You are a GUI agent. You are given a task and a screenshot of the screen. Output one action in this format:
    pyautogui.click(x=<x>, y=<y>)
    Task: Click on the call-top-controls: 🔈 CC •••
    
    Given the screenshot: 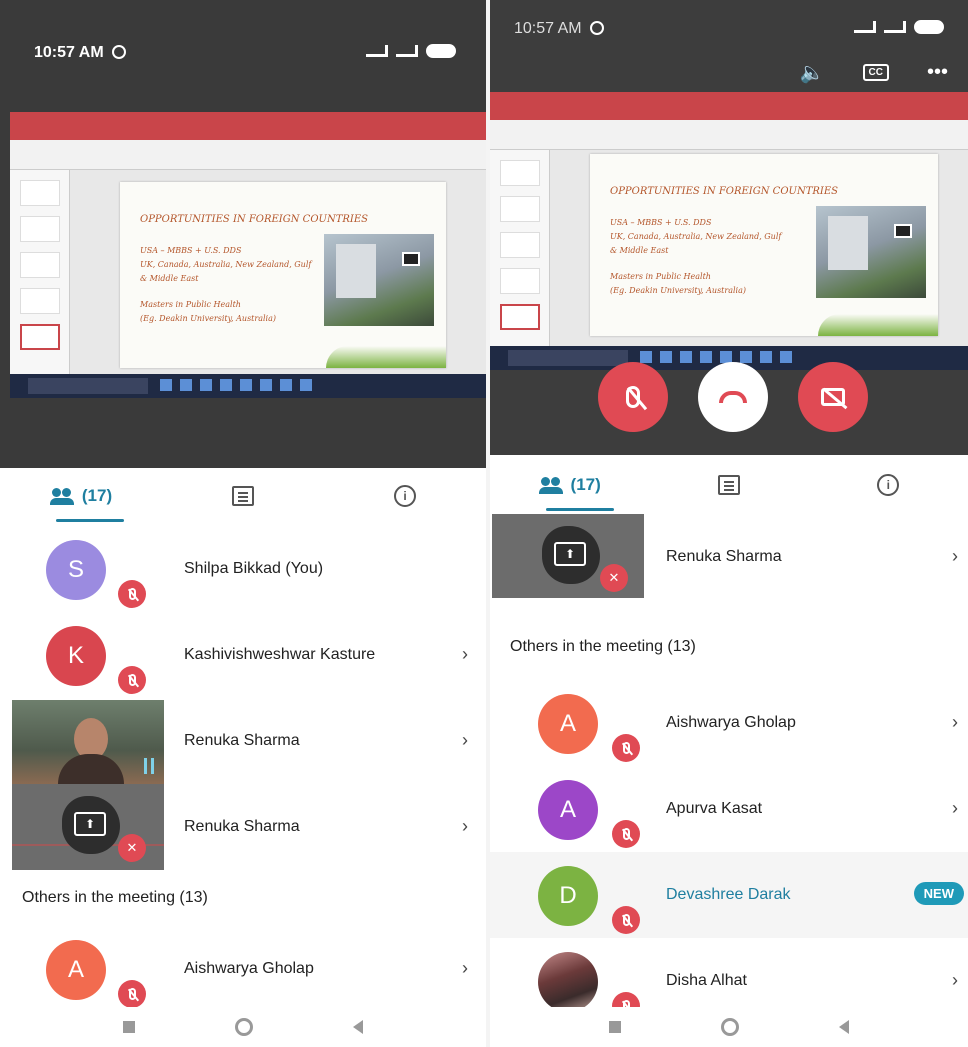 What is the action you would take?
    pyautogui.click(x=874, y=72)
    